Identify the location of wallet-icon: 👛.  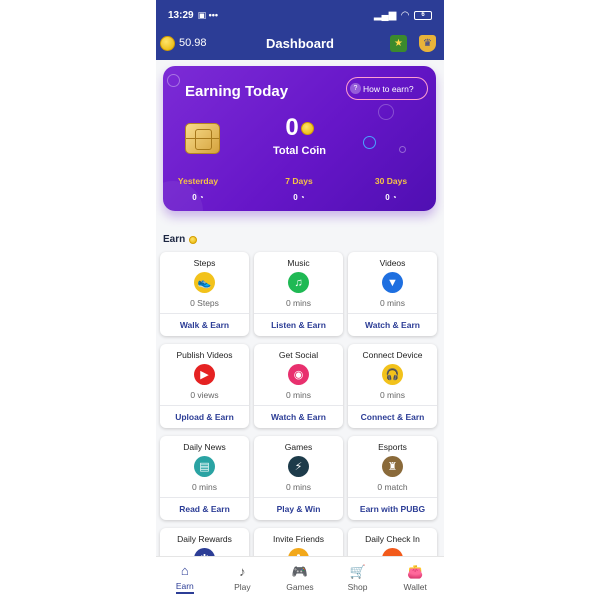
(415, 571).